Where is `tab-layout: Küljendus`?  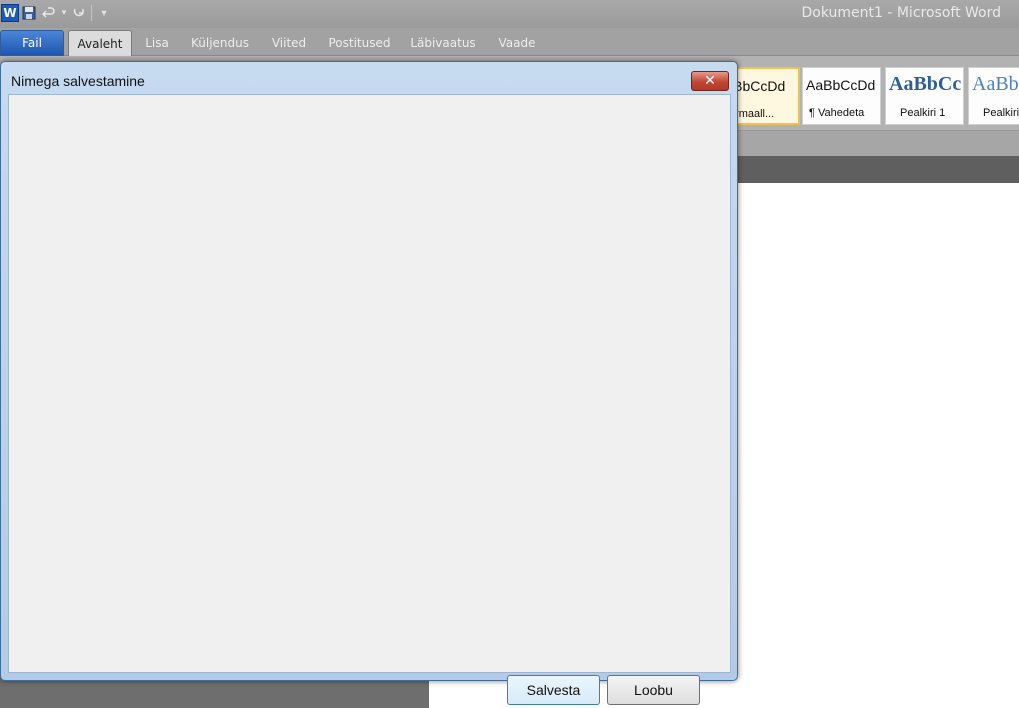
tab-layout: Küljendus is located at coordinates (220, 43).